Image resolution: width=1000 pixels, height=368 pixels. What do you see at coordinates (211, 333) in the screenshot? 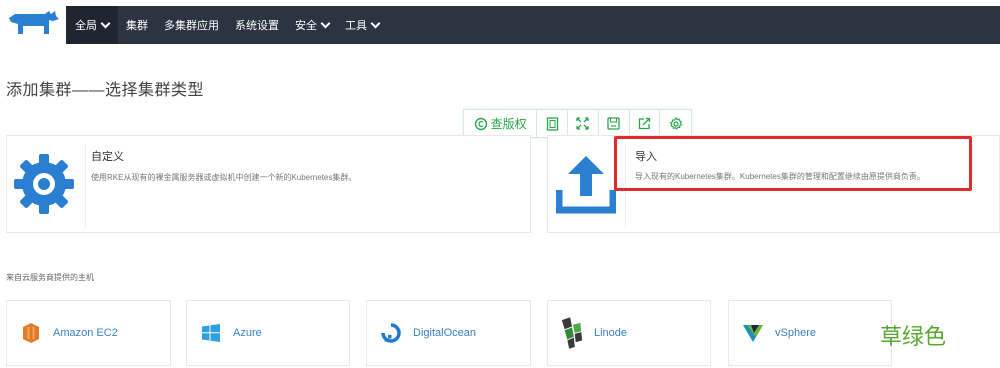
I see `azure-icon` at bounding box center [211, 333].